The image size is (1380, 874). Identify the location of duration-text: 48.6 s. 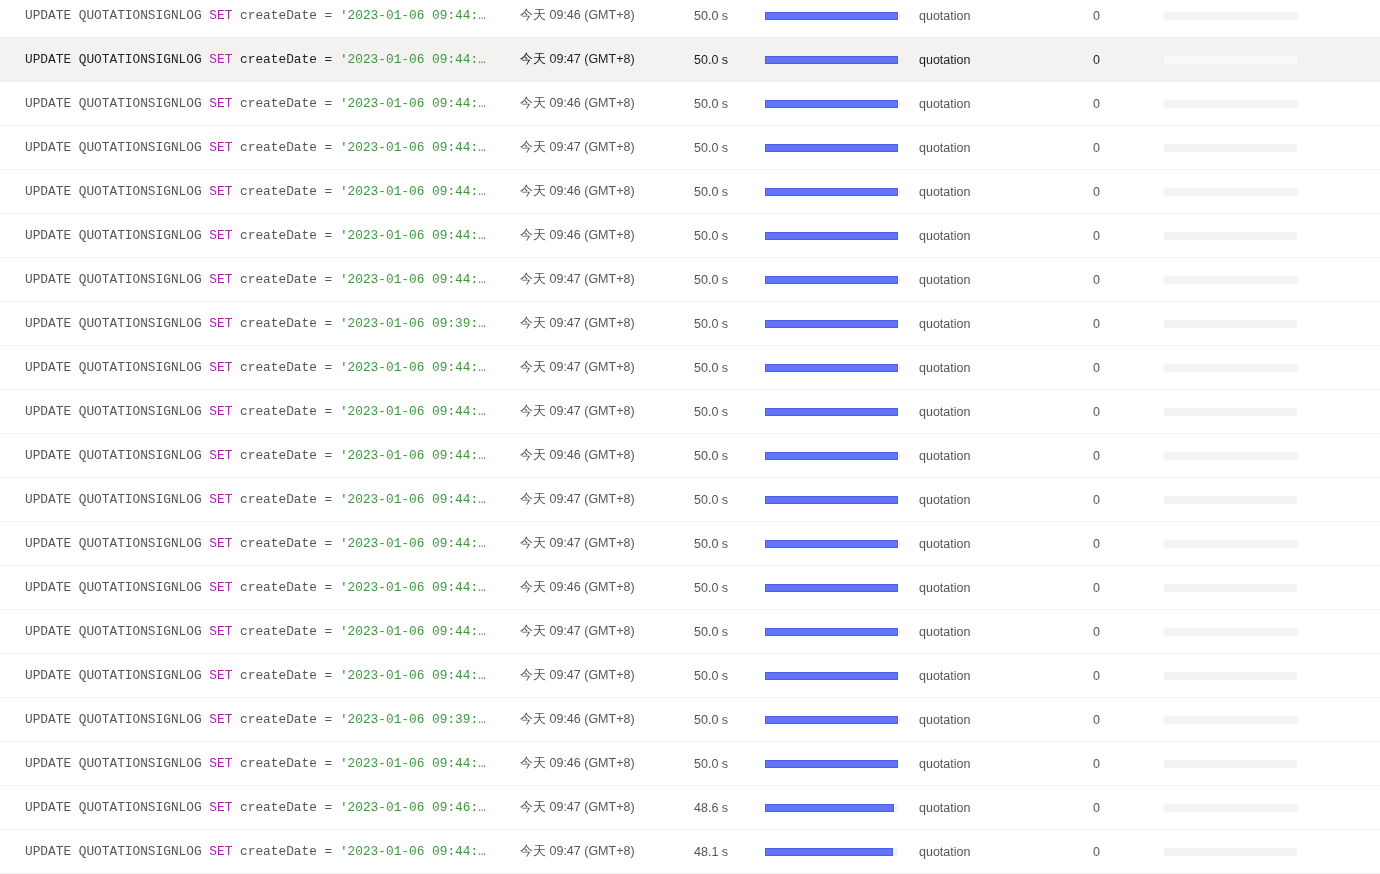
(711, 807).